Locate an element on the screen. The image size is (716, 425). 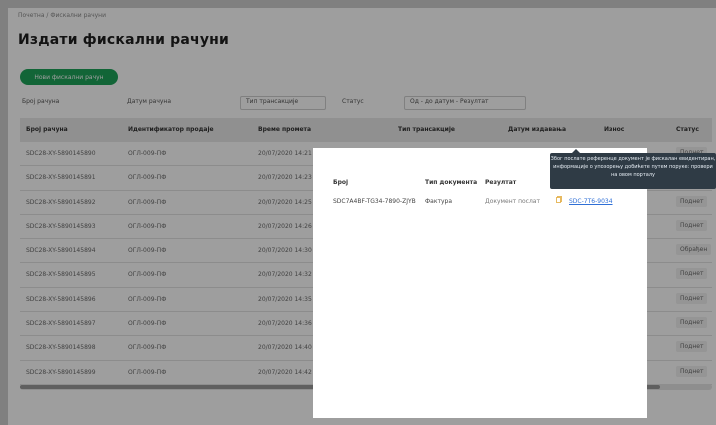
tooltip-arrow is located at coordinates (576, 151).